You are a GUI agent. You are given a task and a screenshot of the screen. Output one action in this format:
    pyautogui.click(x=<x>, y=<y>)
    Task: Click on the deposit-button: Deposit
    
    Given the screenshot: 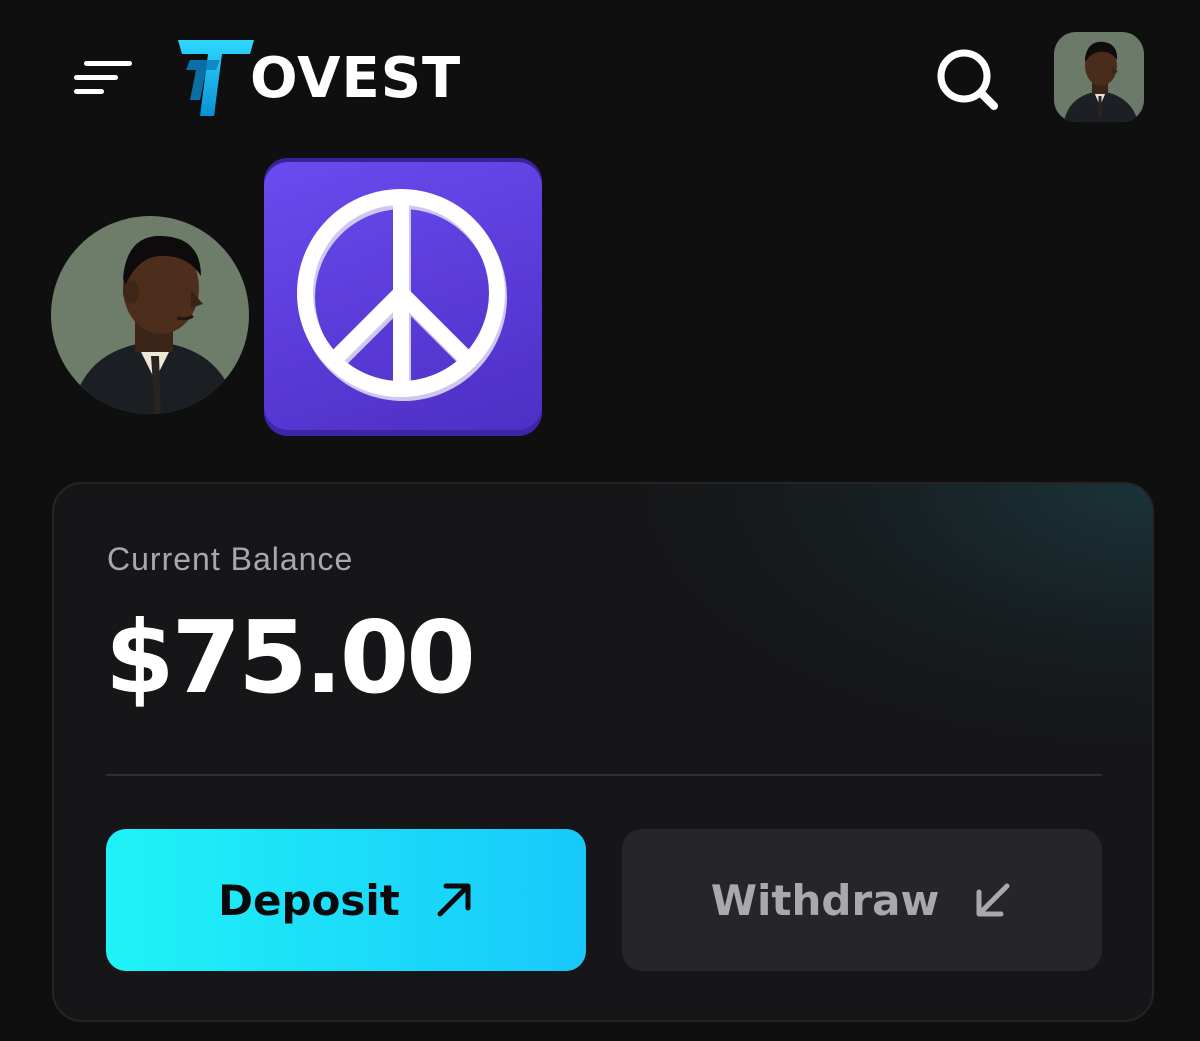 What is the action you would take?
    pyautogui.click(x=346, y=900)
    